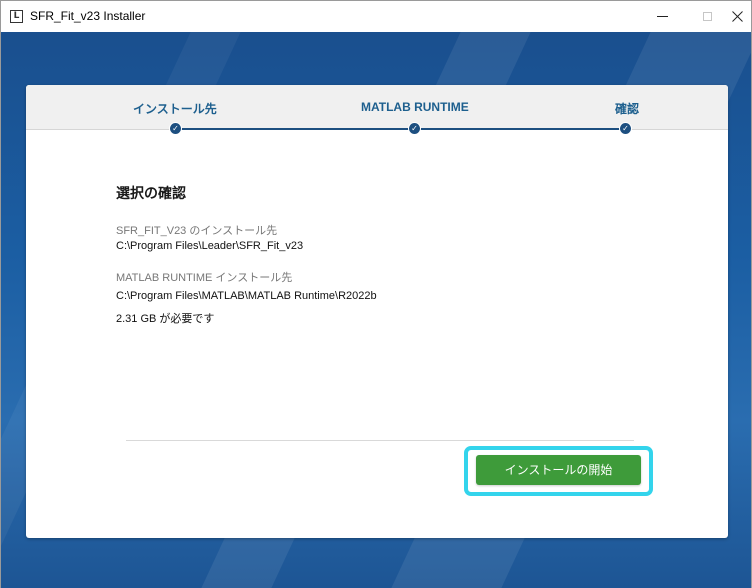 This screenshot has height=588, width=752. What do you see at coordinates (707, 16) in the screenshot?
I see `maximize-icon` at bounding box center [707, 16].